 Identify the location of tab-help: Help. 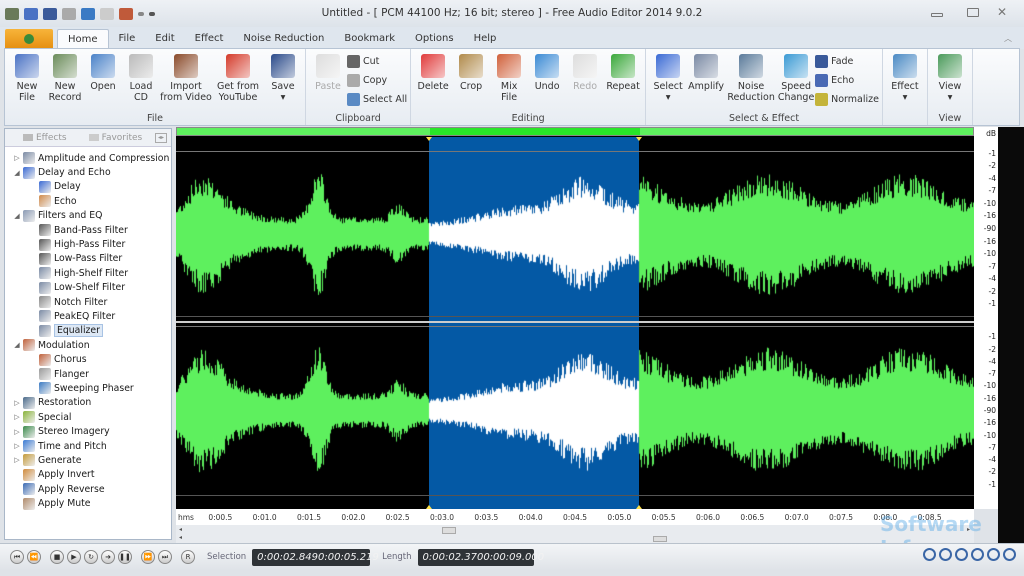
(485, 39).